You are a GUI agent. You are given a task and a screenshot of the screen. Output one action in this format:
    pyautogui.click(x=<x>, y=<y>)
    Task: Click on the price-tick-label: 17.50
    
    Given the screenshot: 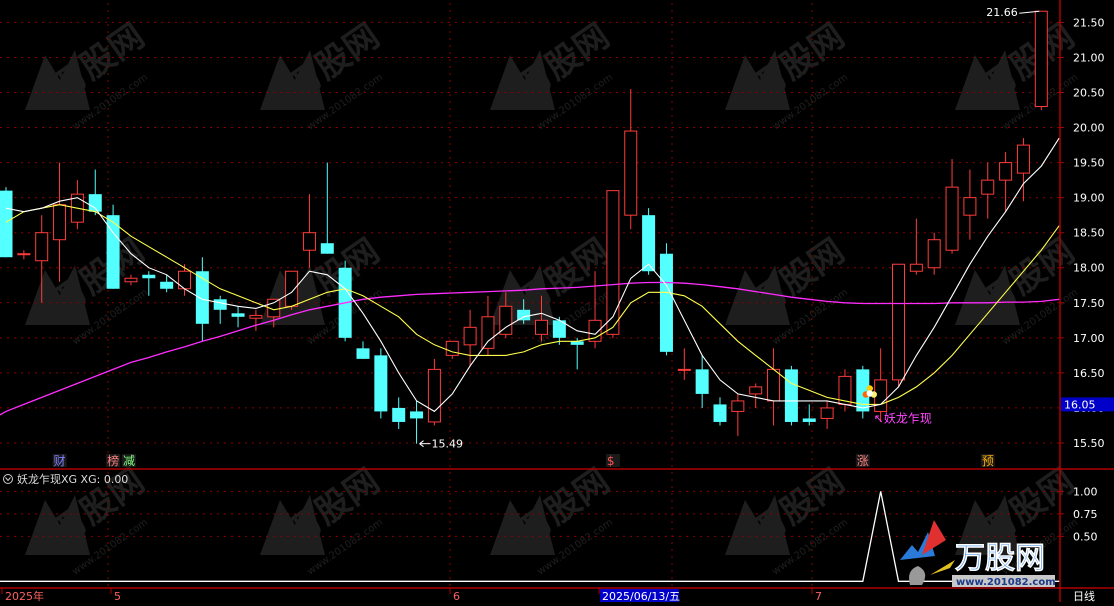 What is the action you would take?
    pyautogui.click(x=1089, y=303)
    